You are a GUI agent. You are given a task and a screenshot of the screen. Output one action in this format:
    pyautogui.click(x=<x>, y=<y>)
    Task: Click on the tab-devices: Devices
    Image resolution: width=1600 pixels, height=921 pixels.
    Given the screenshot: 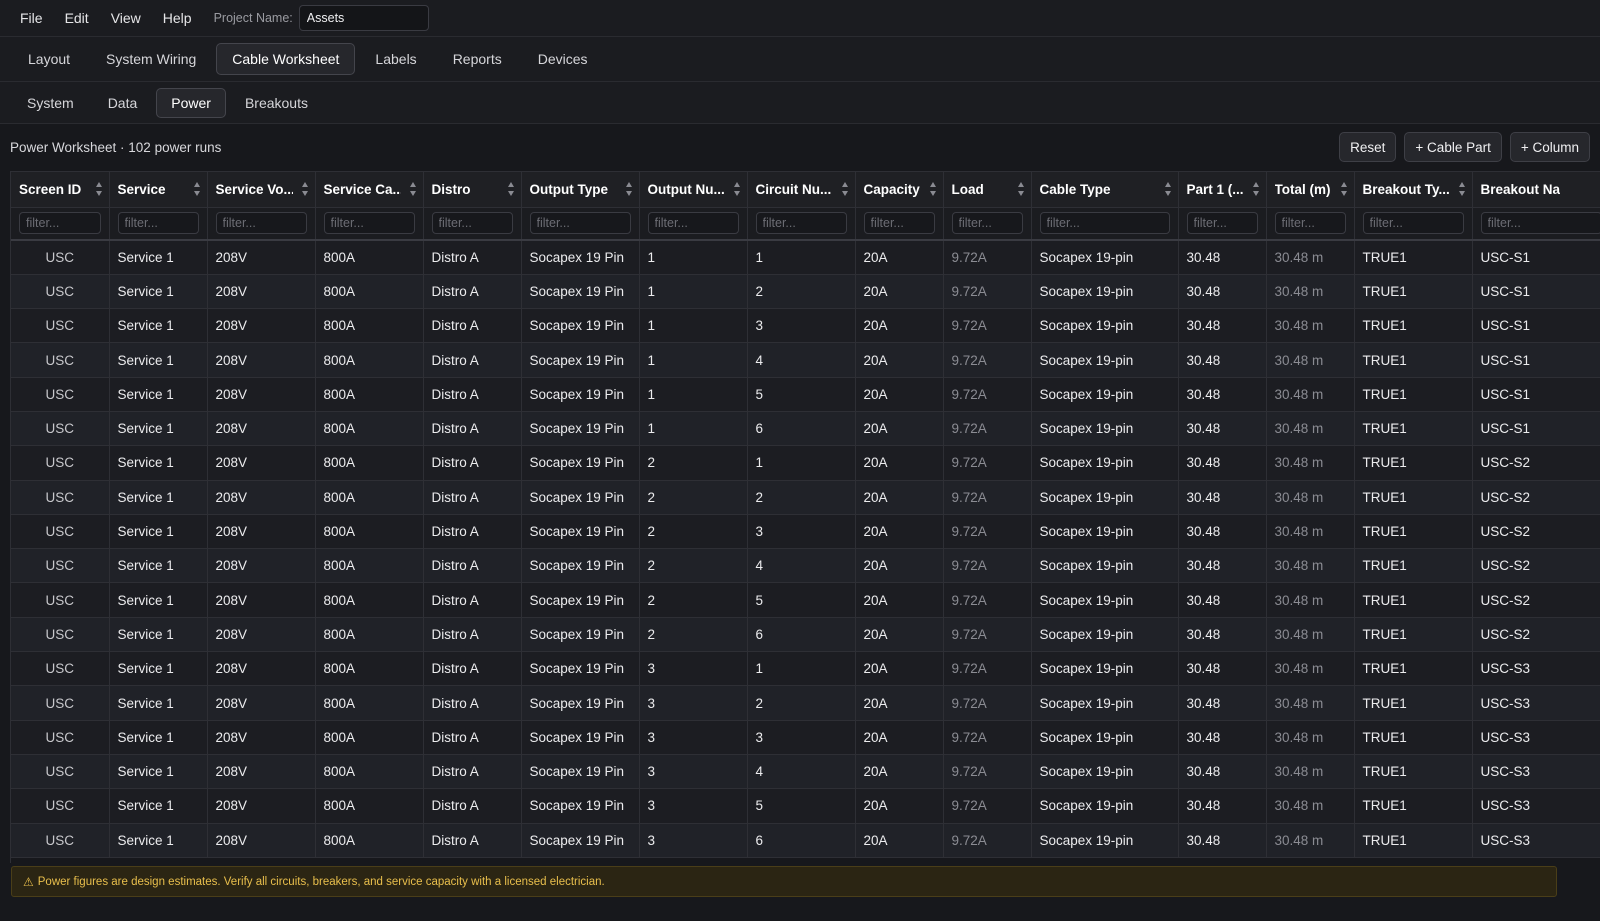 What is the action you would take?
    pyautogui.click(x=563, y=59)
    